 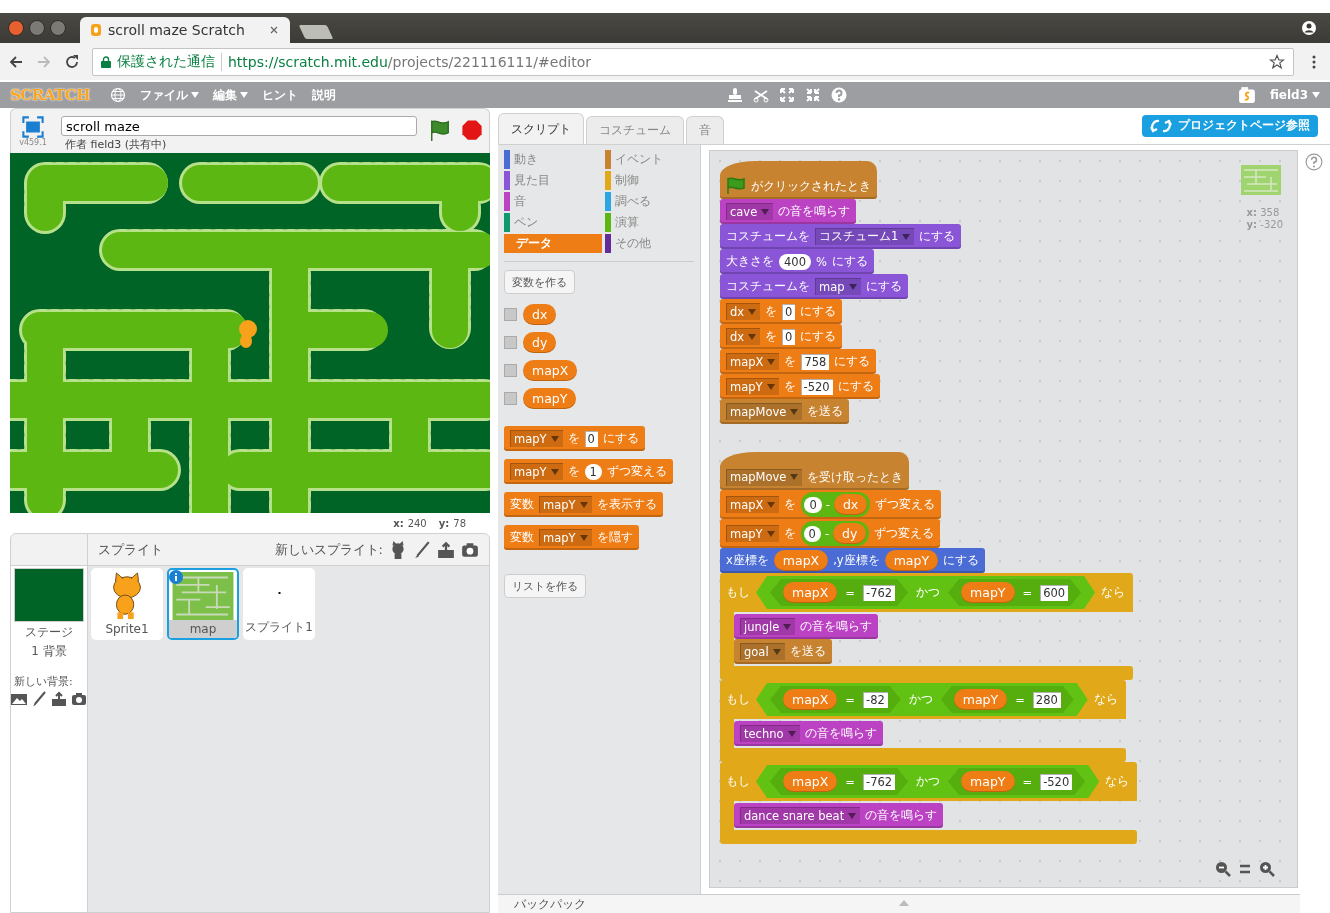 I want to click on code-block: goal を送る, so click(x=783, y=651).